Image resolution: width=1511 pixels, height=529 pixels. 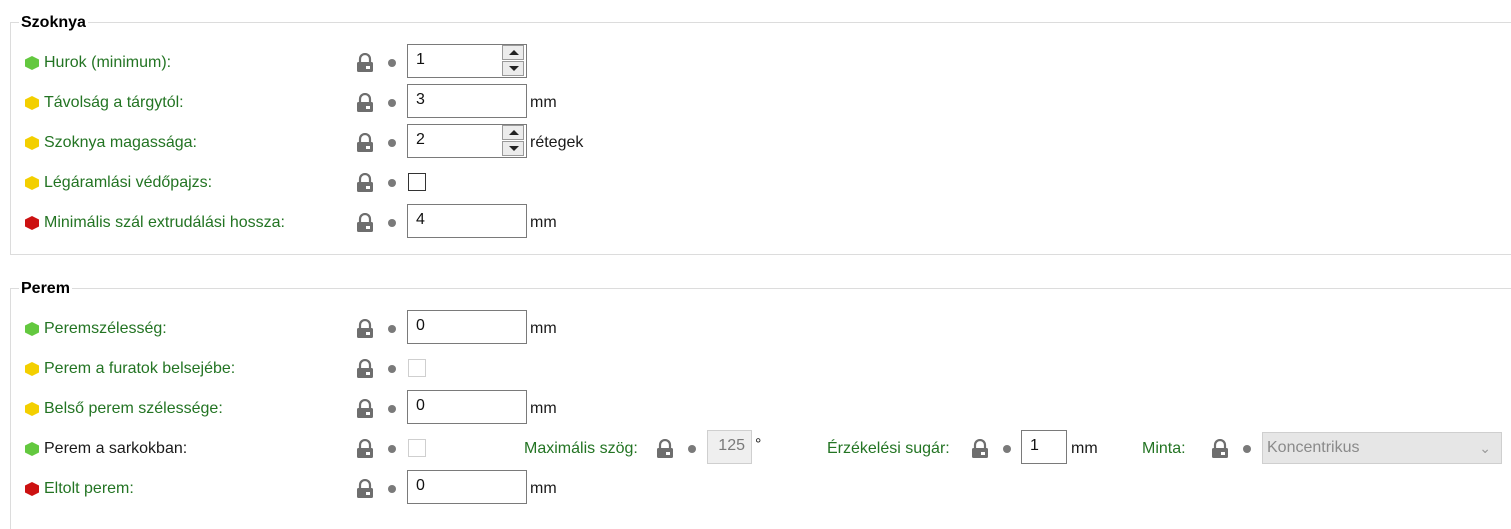 What do you see at coordinates (543, 488) in the screenshot?
I see `brim-offset-unit: mm` at bounding box center [543, 488].